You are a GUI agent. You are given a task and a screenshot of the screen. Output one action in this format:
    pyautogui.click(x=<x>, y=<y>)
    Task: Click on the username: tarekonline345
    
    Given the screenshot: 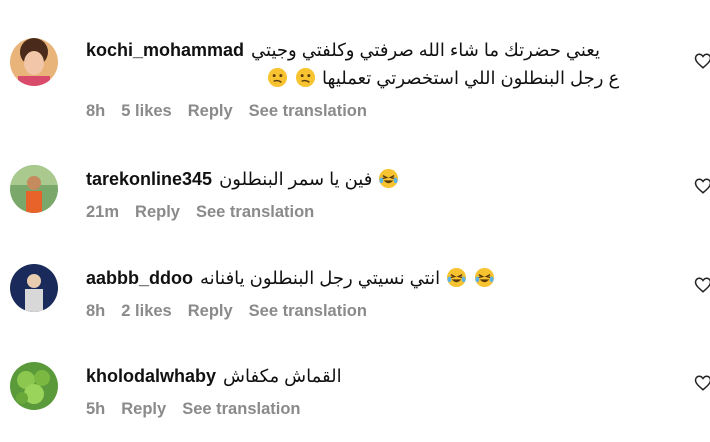 What is the action you would take?
    pyautogui.click(x=149, y=179)
    